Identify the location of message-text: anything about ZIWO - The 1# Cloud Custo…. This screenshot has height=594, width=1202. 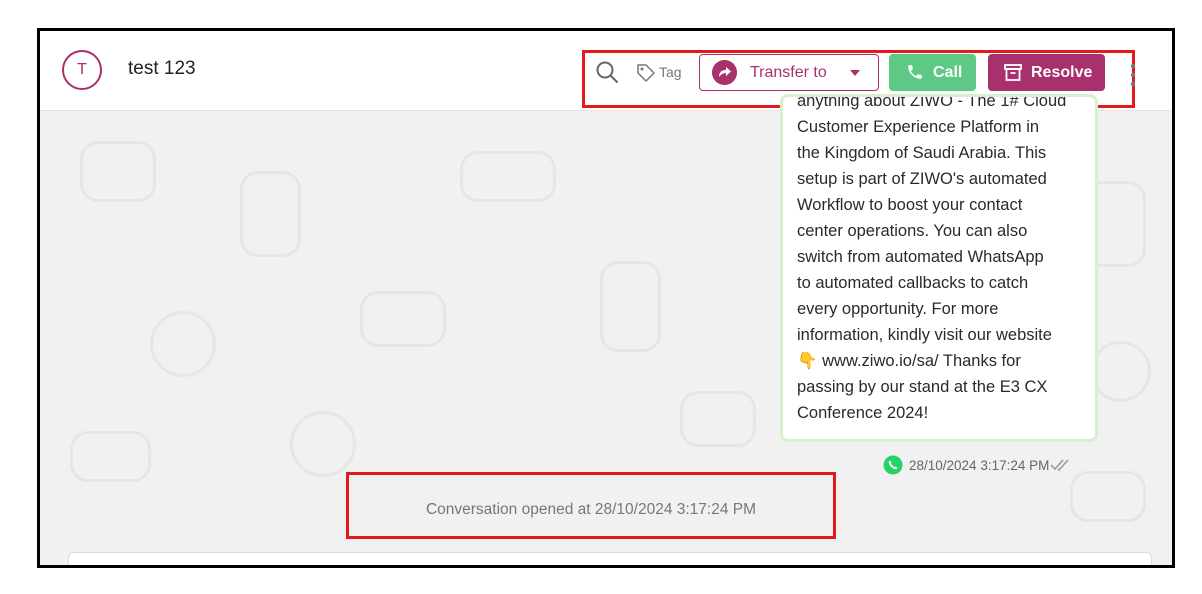
(932, 258).